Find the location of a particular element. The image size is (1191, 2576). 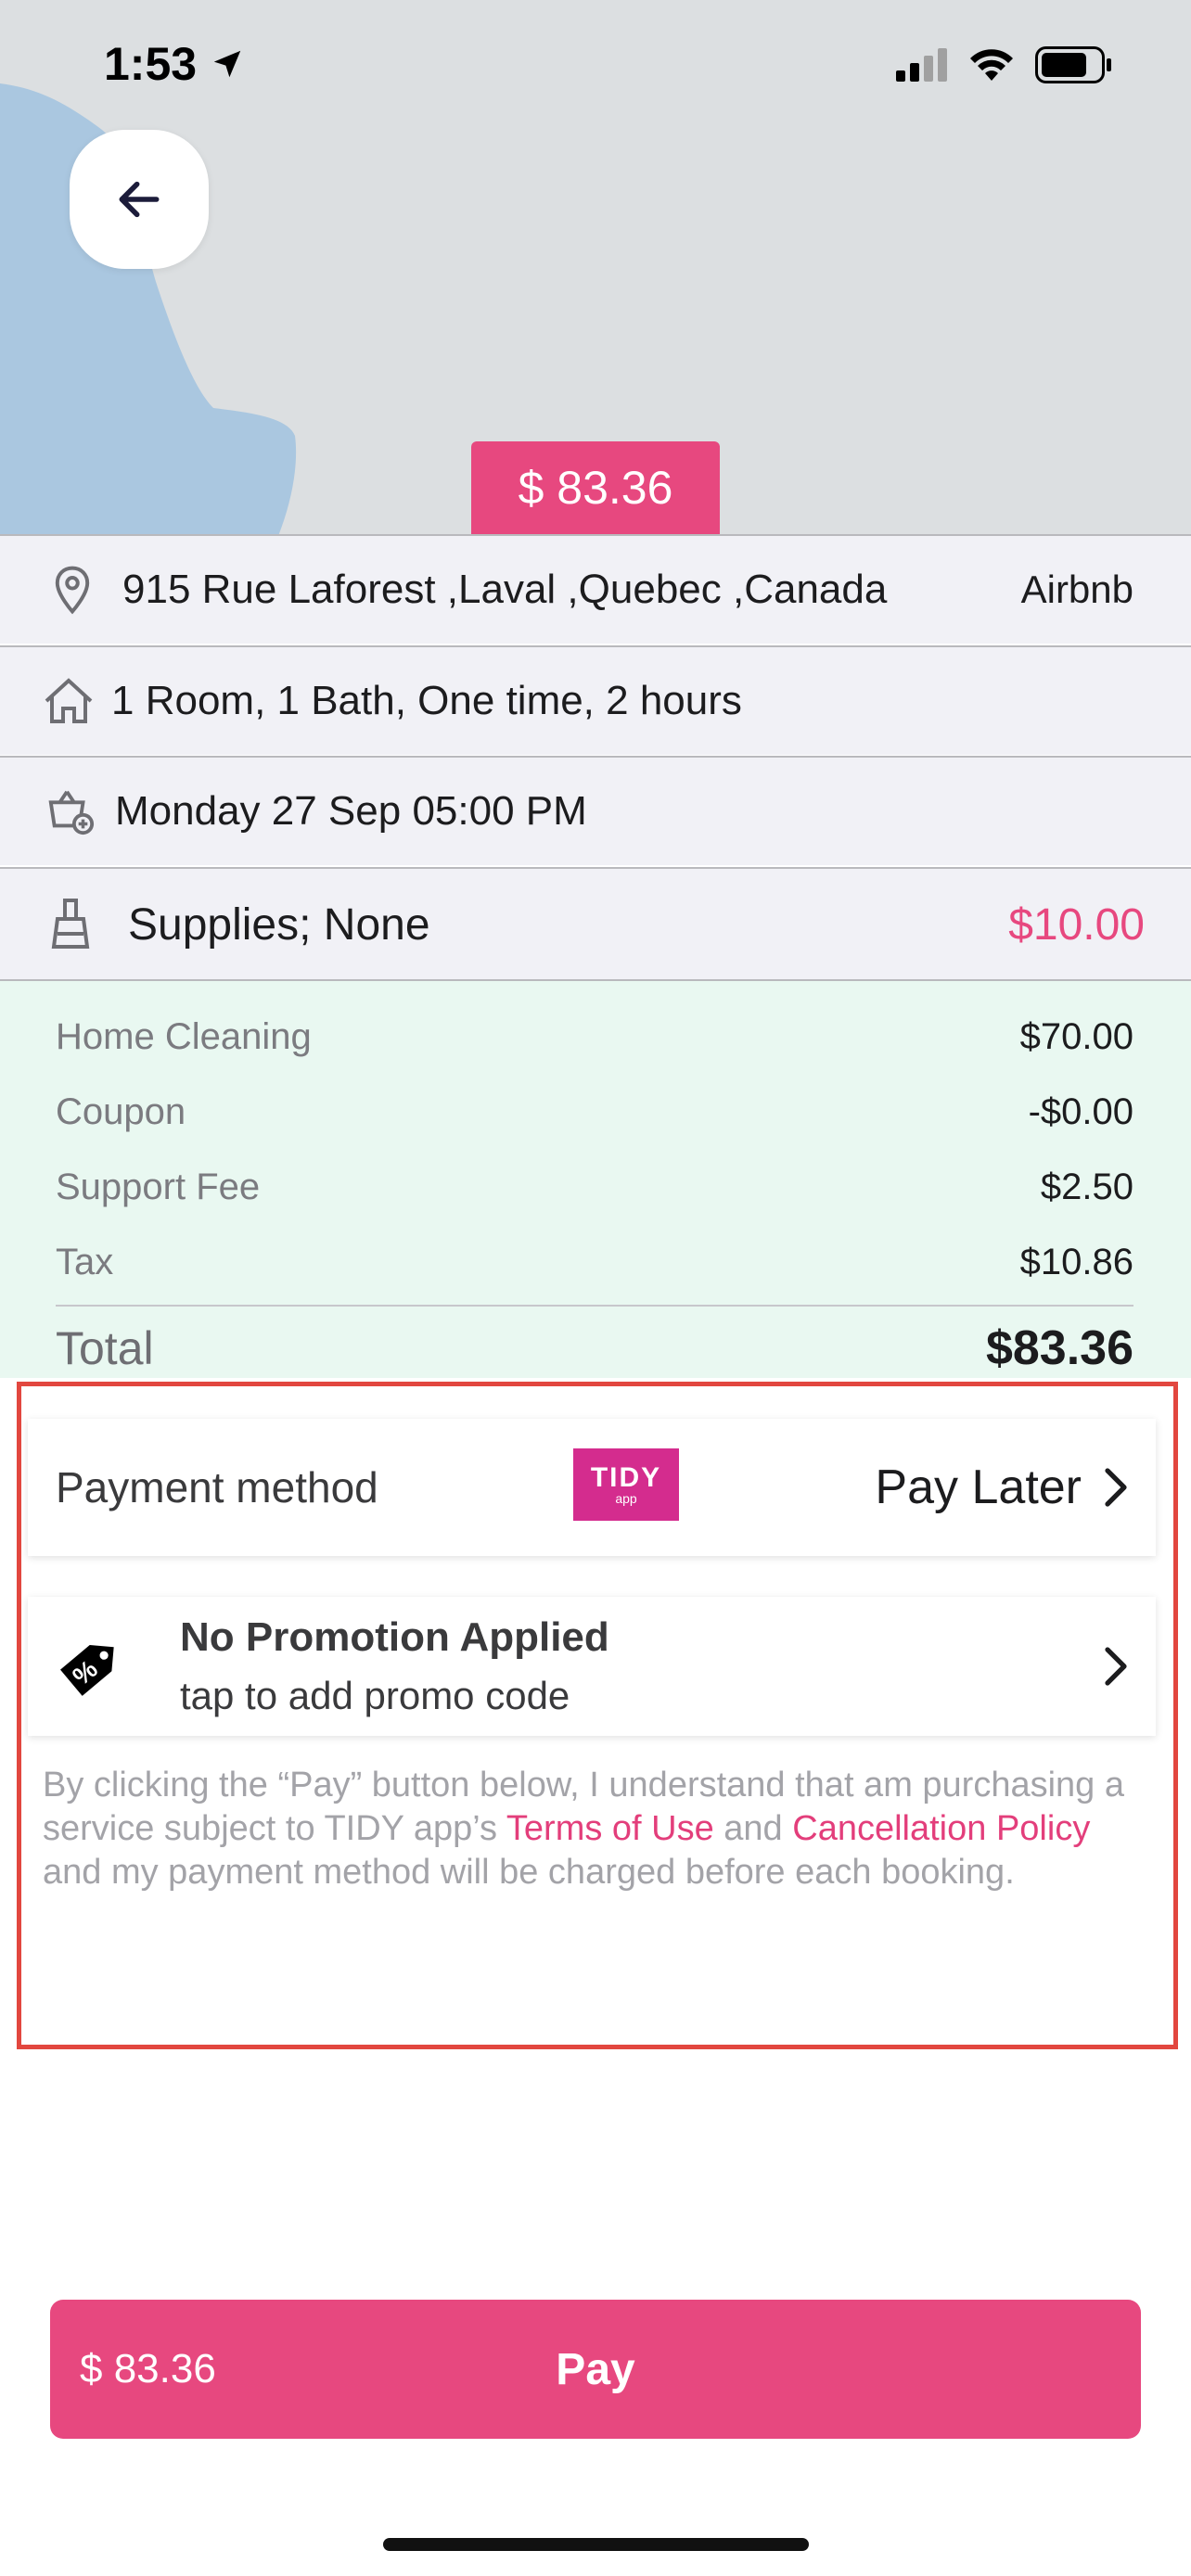

home-indicator is located at coordinates (596, 2544).